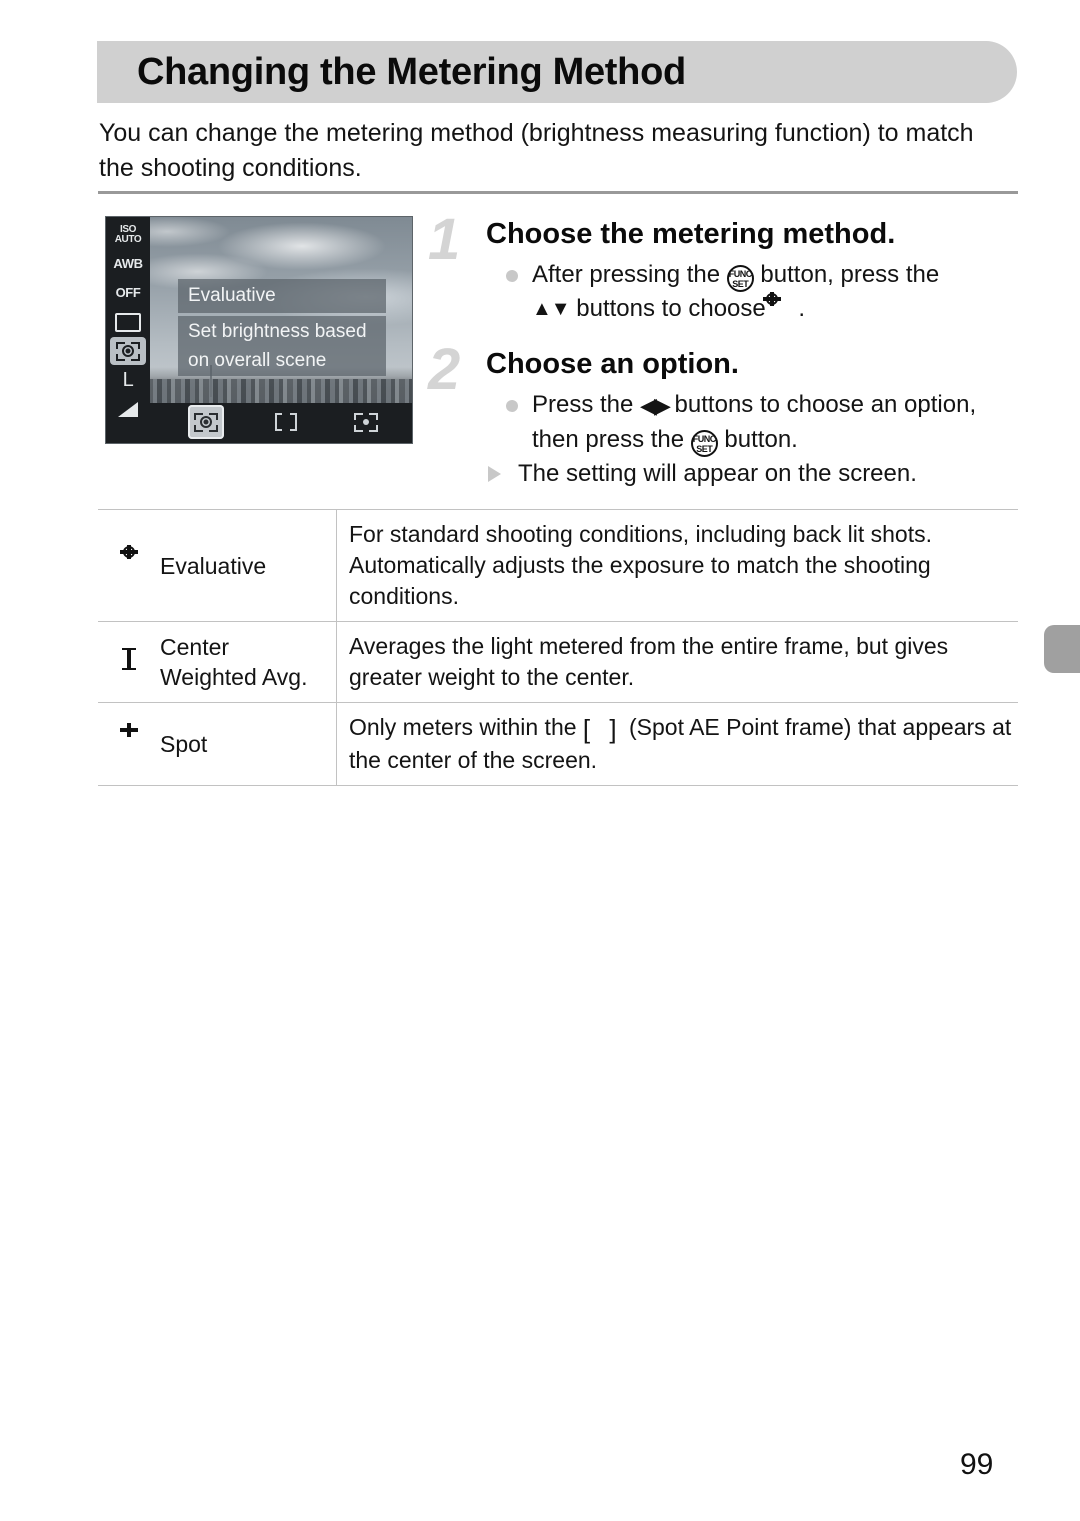 This screenshot has width=1080, height=1521. I want to click on step-1-bullet-1-cont: ▲▼ buttons to choose ., so click(762, 309).